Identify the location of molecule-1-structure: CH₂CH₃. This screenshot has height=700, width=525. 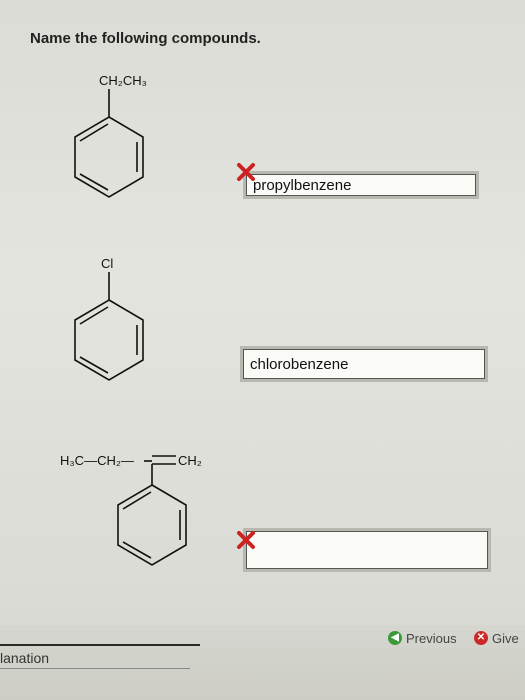
(110, 135).